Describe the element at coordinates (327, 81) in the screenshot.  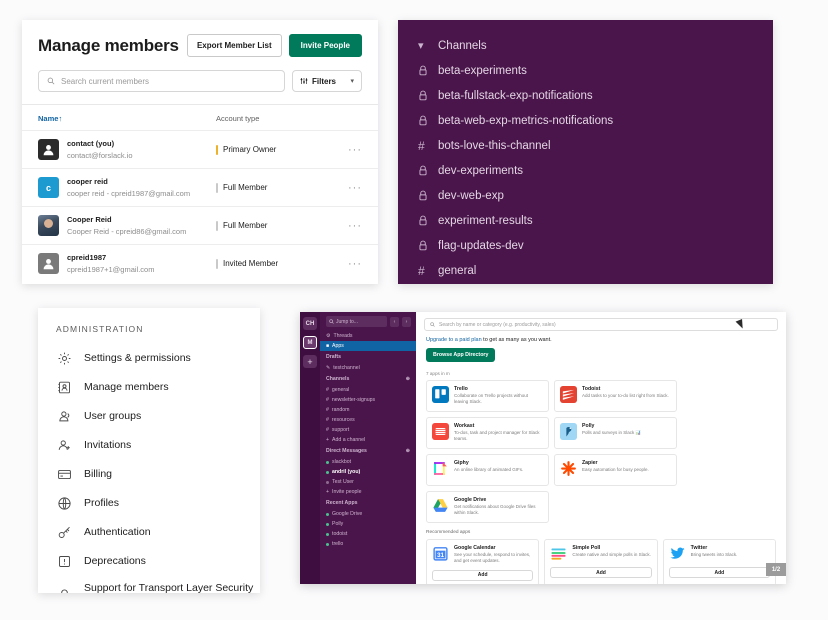
I see `filters-dropdown: Filters ▾` at that location.